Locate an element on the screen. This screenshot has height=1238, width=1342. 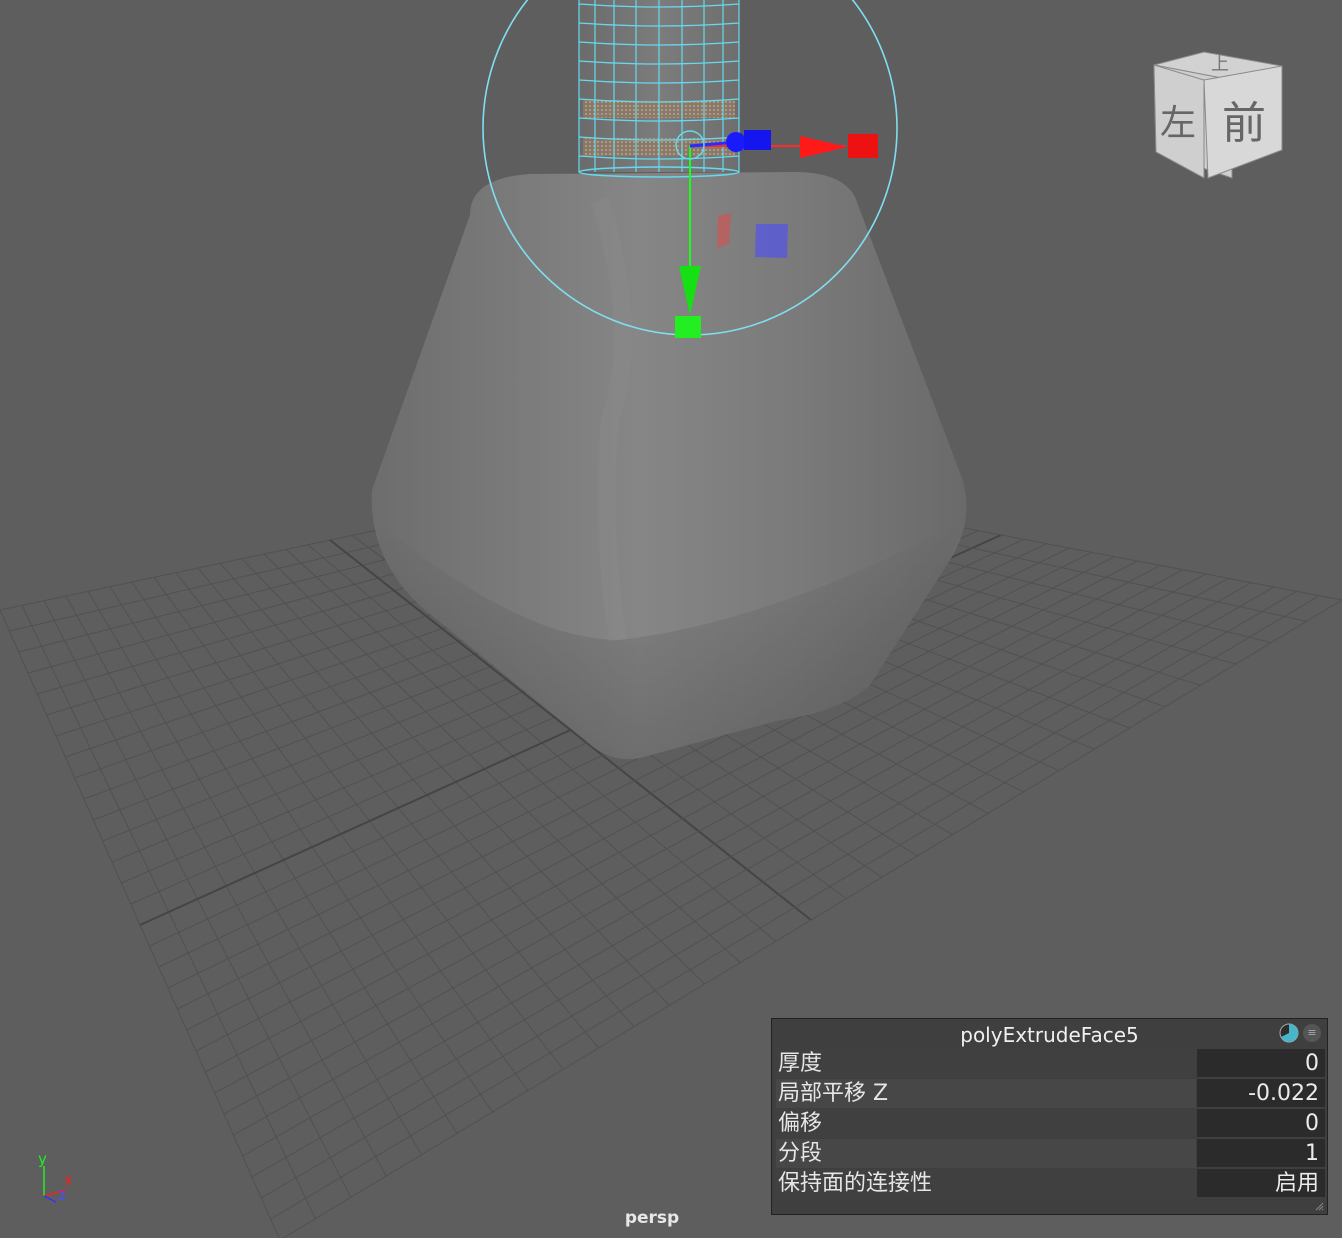
view-cube-front-label: 前 is located at coordinates (1244, 123).